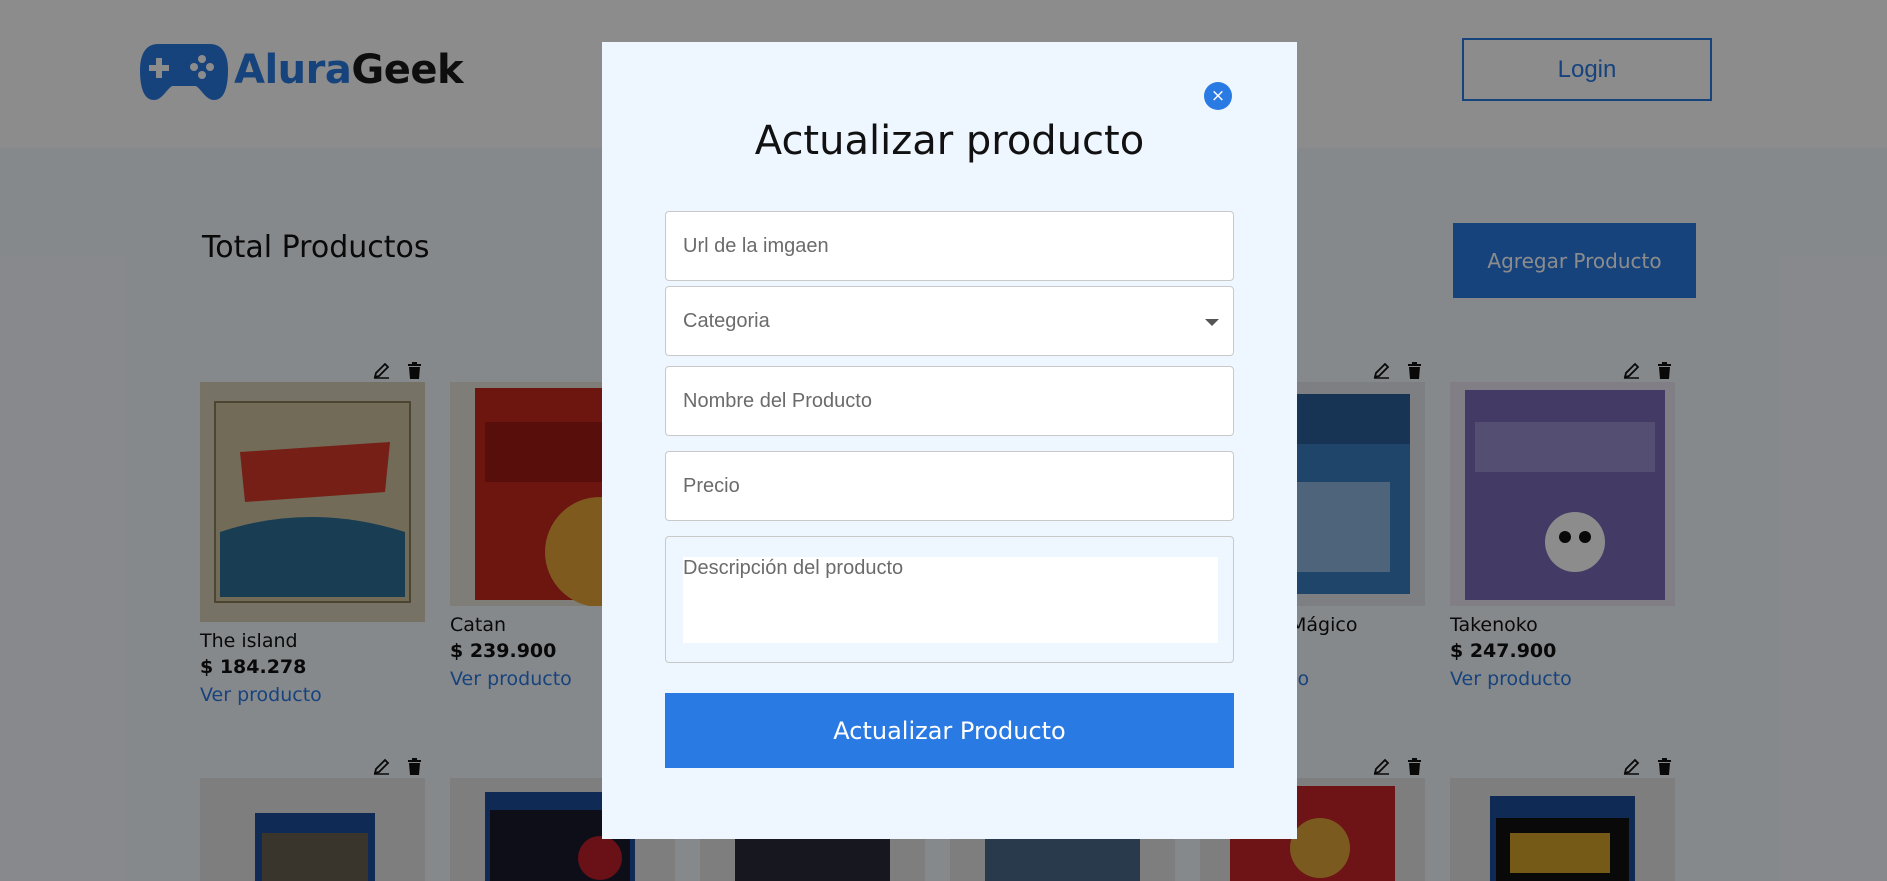 Image resolution: width=1887 pixels, height=881 pixels. What do you see at coordinates (1218, 96) in the screenshot?
I see `close-icon: ×` at bounding box center [1218, 96].